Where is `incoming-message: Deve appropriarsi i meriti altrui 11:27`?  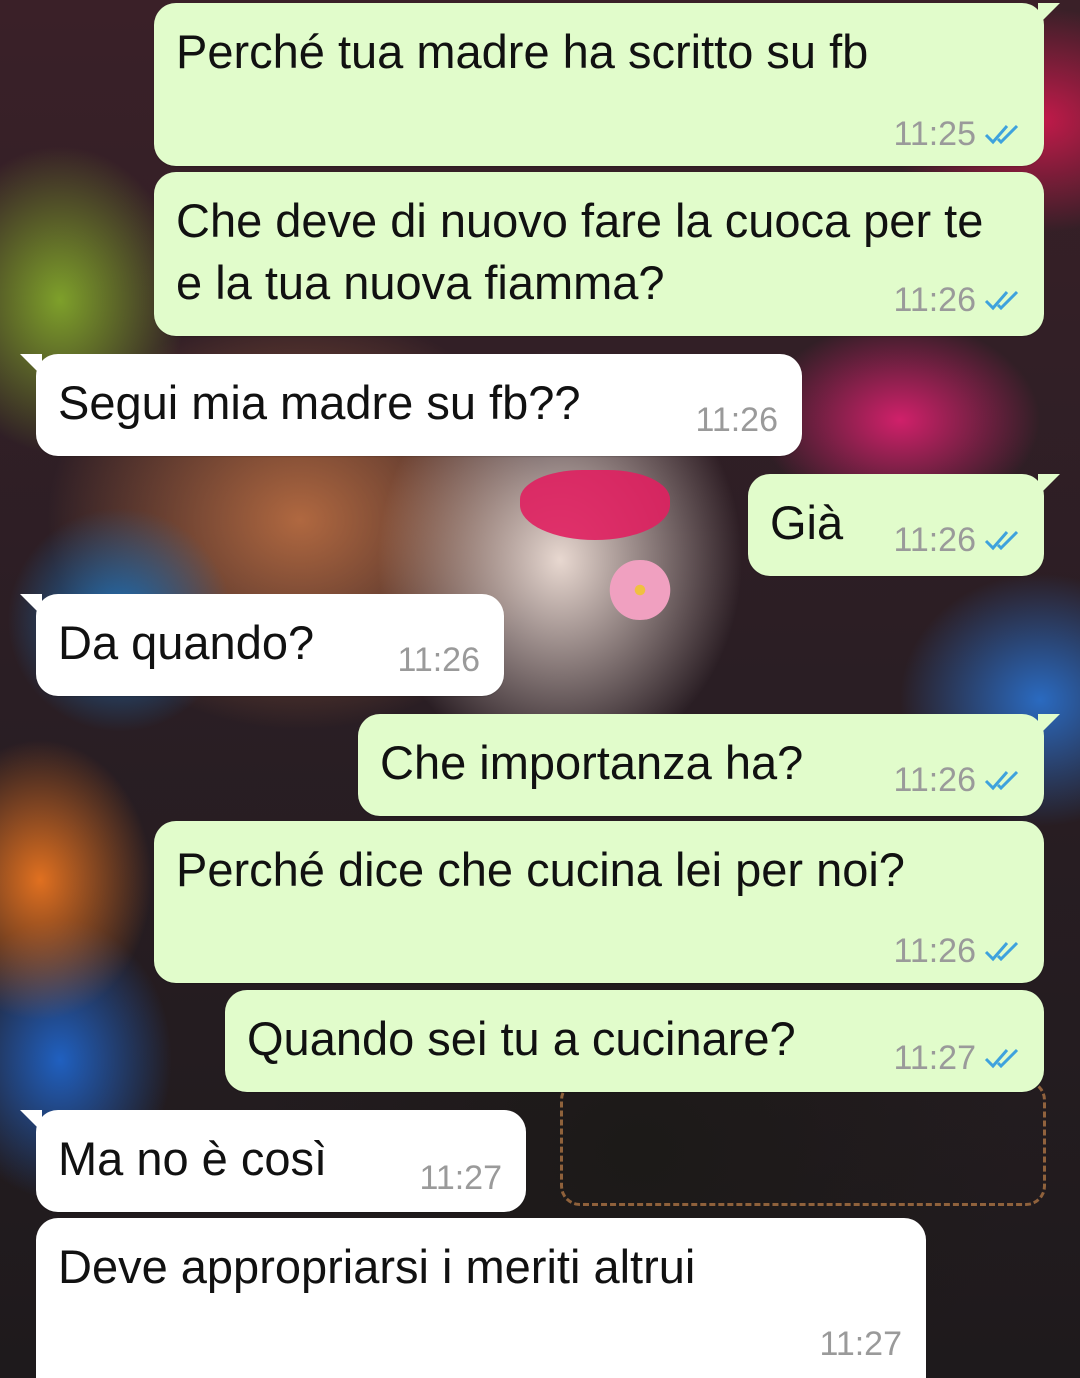
incoming-message: Deve appropriarsi i meriti altrui 11:27 is located at coordinates (481, 1298).